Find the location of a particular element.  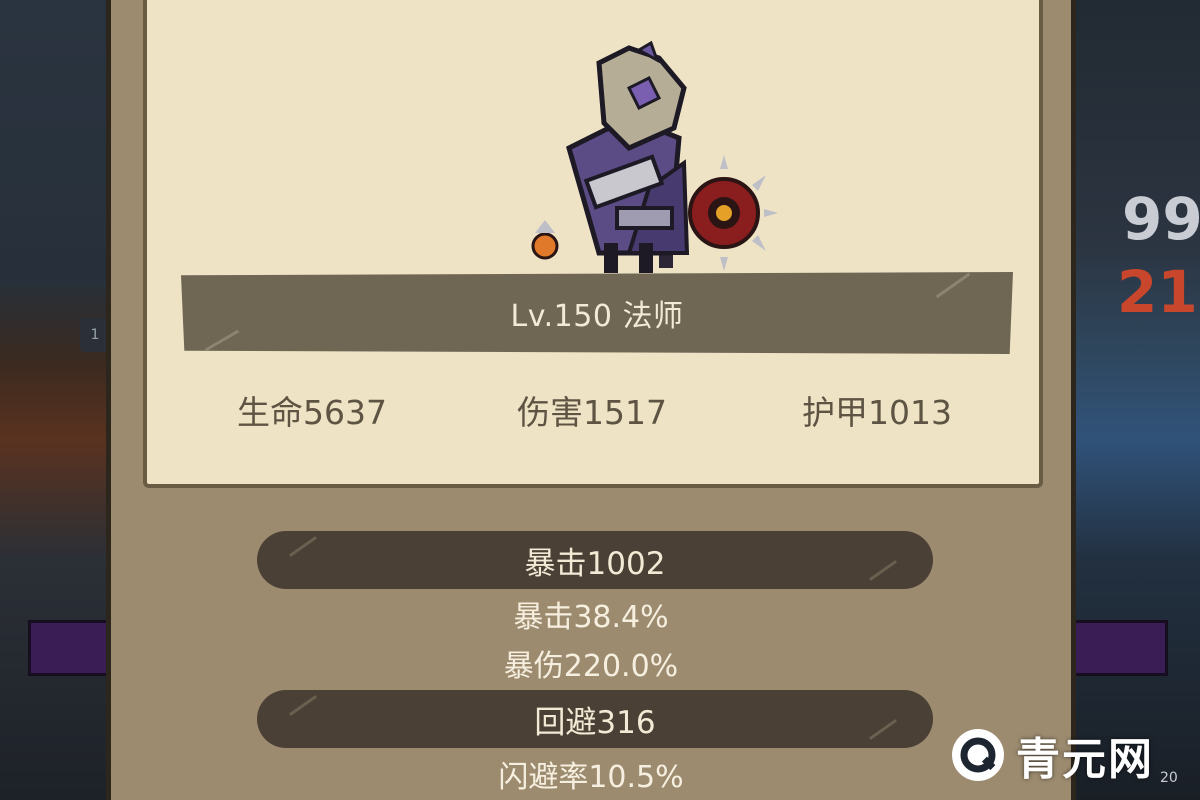

hero-level-class: Lv.150 法师 is located at coordinates (597, 316).